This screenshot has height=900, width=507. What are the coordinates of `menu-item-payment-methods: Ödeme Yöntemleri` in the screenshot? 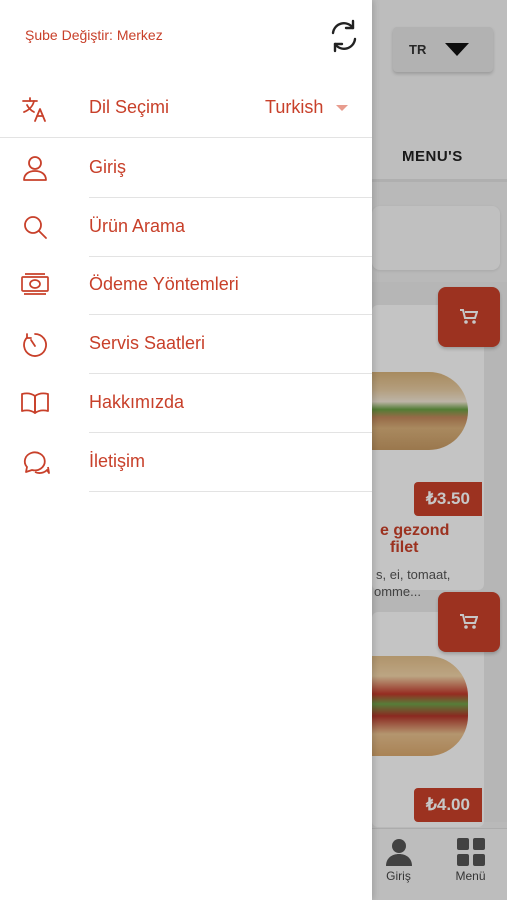 It's located at (186, 285).